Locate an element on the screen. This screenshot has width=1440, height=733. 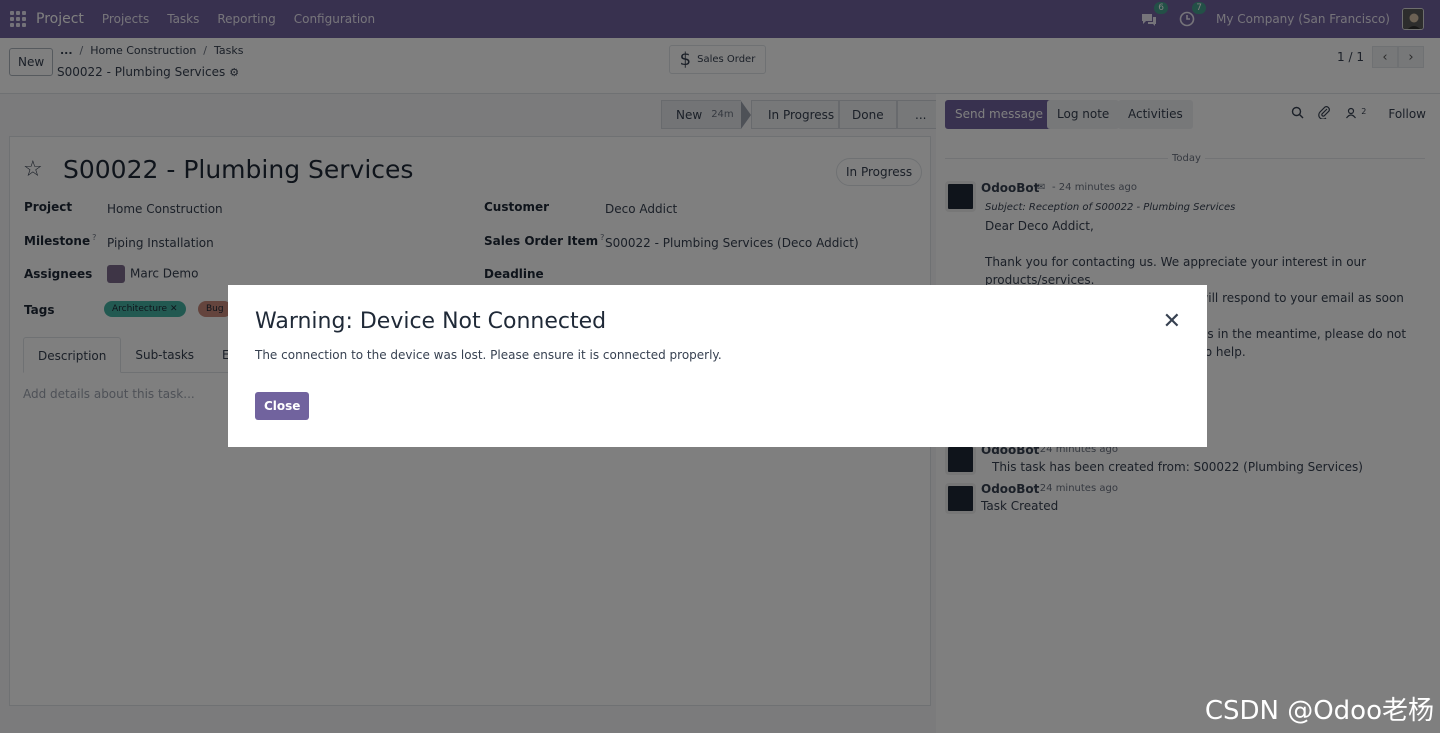
dialog-title: Warning: Device Not Connected is located at coordinates (431, 321).